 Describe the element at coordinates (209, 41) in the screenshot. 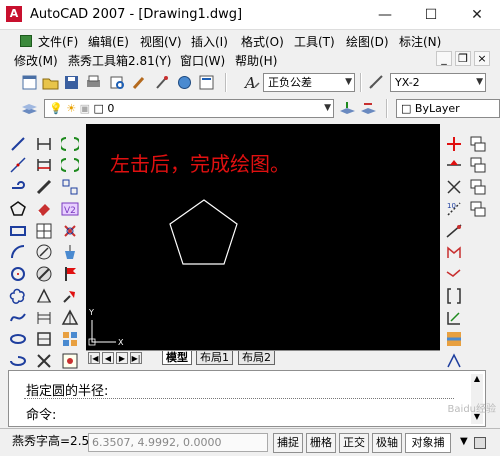

I see `menu-insert: 插入(I)` at that location.